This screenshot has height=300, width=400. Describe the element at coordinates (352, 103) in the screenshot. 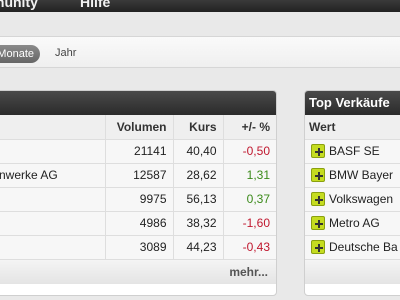

I see `top-sales-title: Top Verkäufe` at that location.